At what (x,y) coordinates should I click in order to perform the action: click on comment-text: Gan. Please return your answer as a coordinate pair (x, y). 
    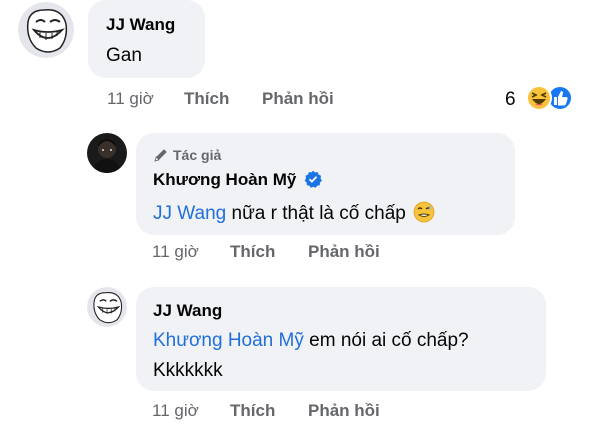
    Looking at the image, I should click on (124, 55).